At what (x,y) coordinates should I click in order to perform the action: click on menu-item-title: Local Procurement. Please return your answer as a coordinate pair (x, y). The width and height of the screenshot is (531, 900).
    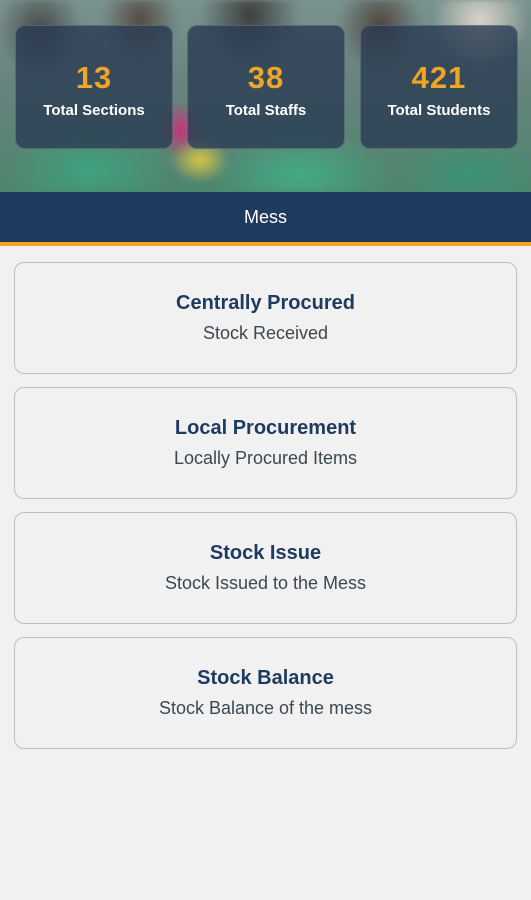
    Looking at the image, I should click on (265, 428).